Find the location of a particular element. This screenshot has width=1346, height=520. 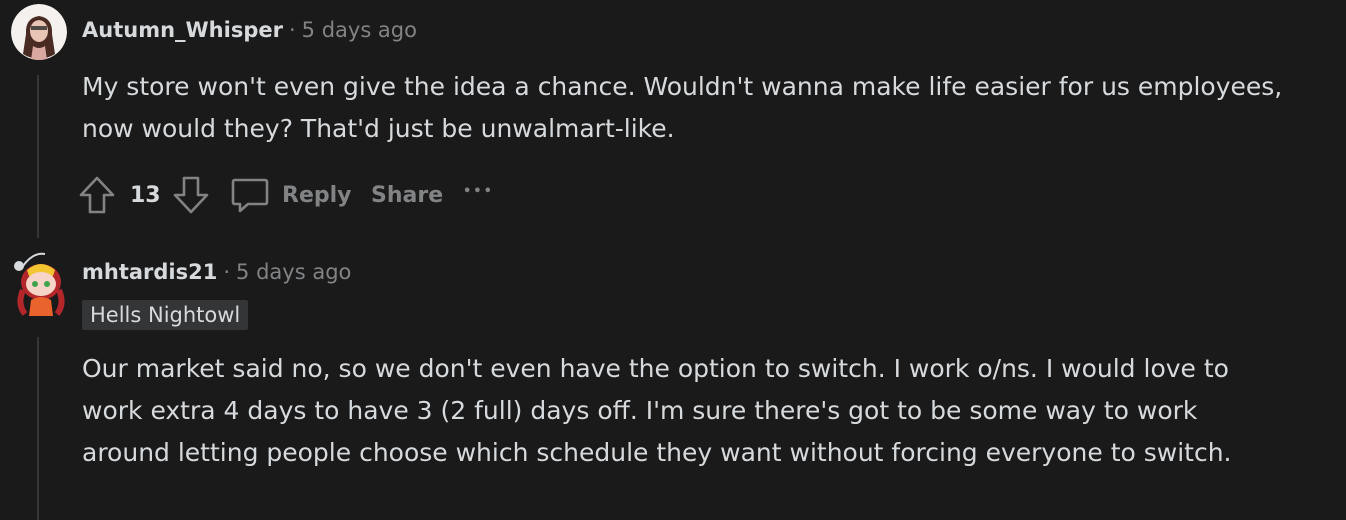

comment-meta: Autumn_Whisper · 5 days ago is located at coordinates (249, 30).